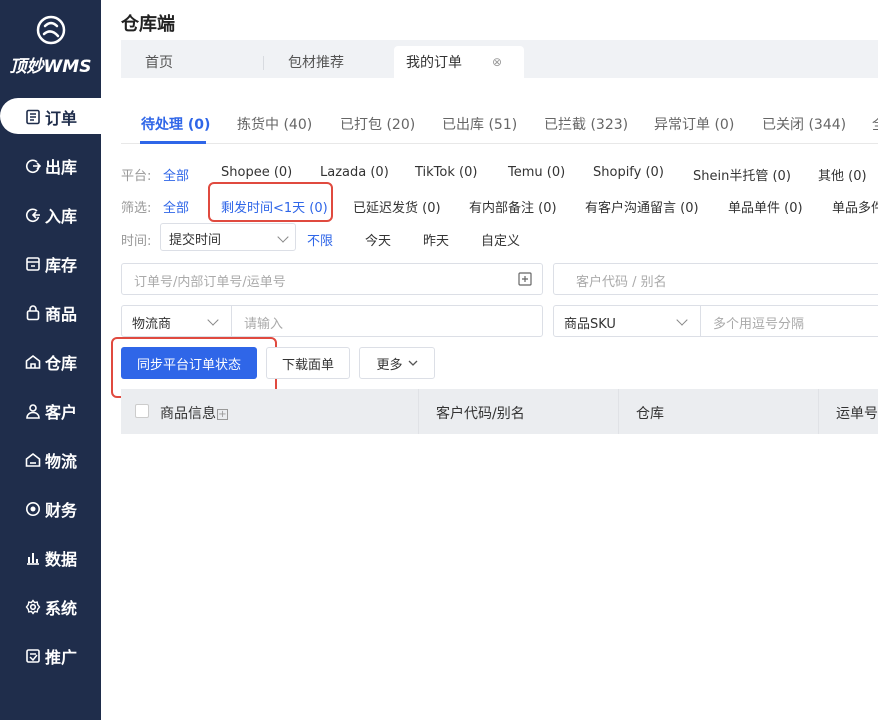  I want to click on customer-search-input: 客户代码 / 别名, so click(715, 279).